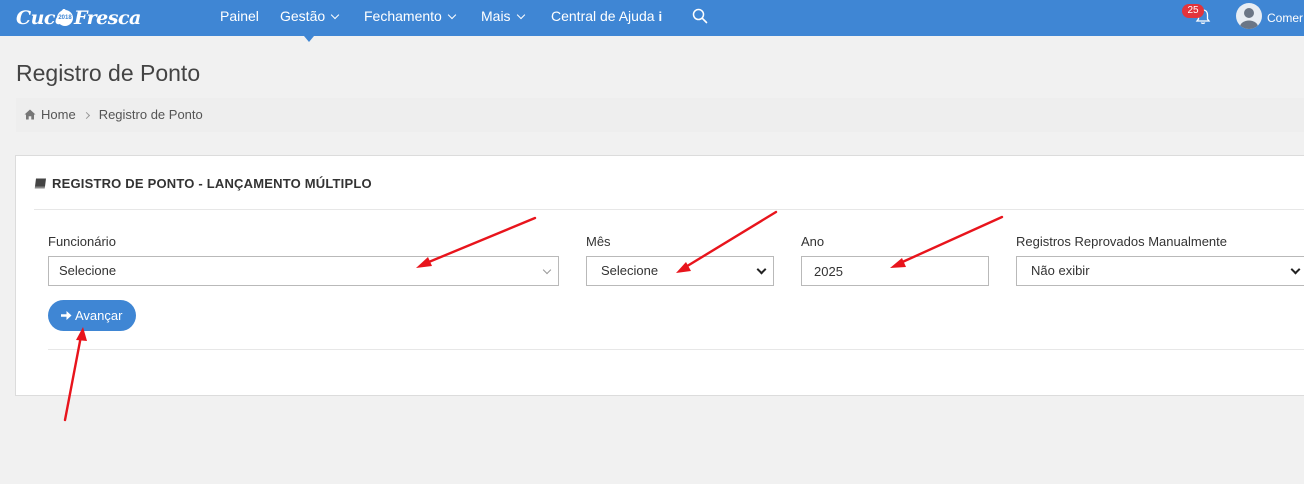 The width and height of the screenshot is (1304, 484). I want to click on breadcrumb-home-link: Home, so click(58, 114).